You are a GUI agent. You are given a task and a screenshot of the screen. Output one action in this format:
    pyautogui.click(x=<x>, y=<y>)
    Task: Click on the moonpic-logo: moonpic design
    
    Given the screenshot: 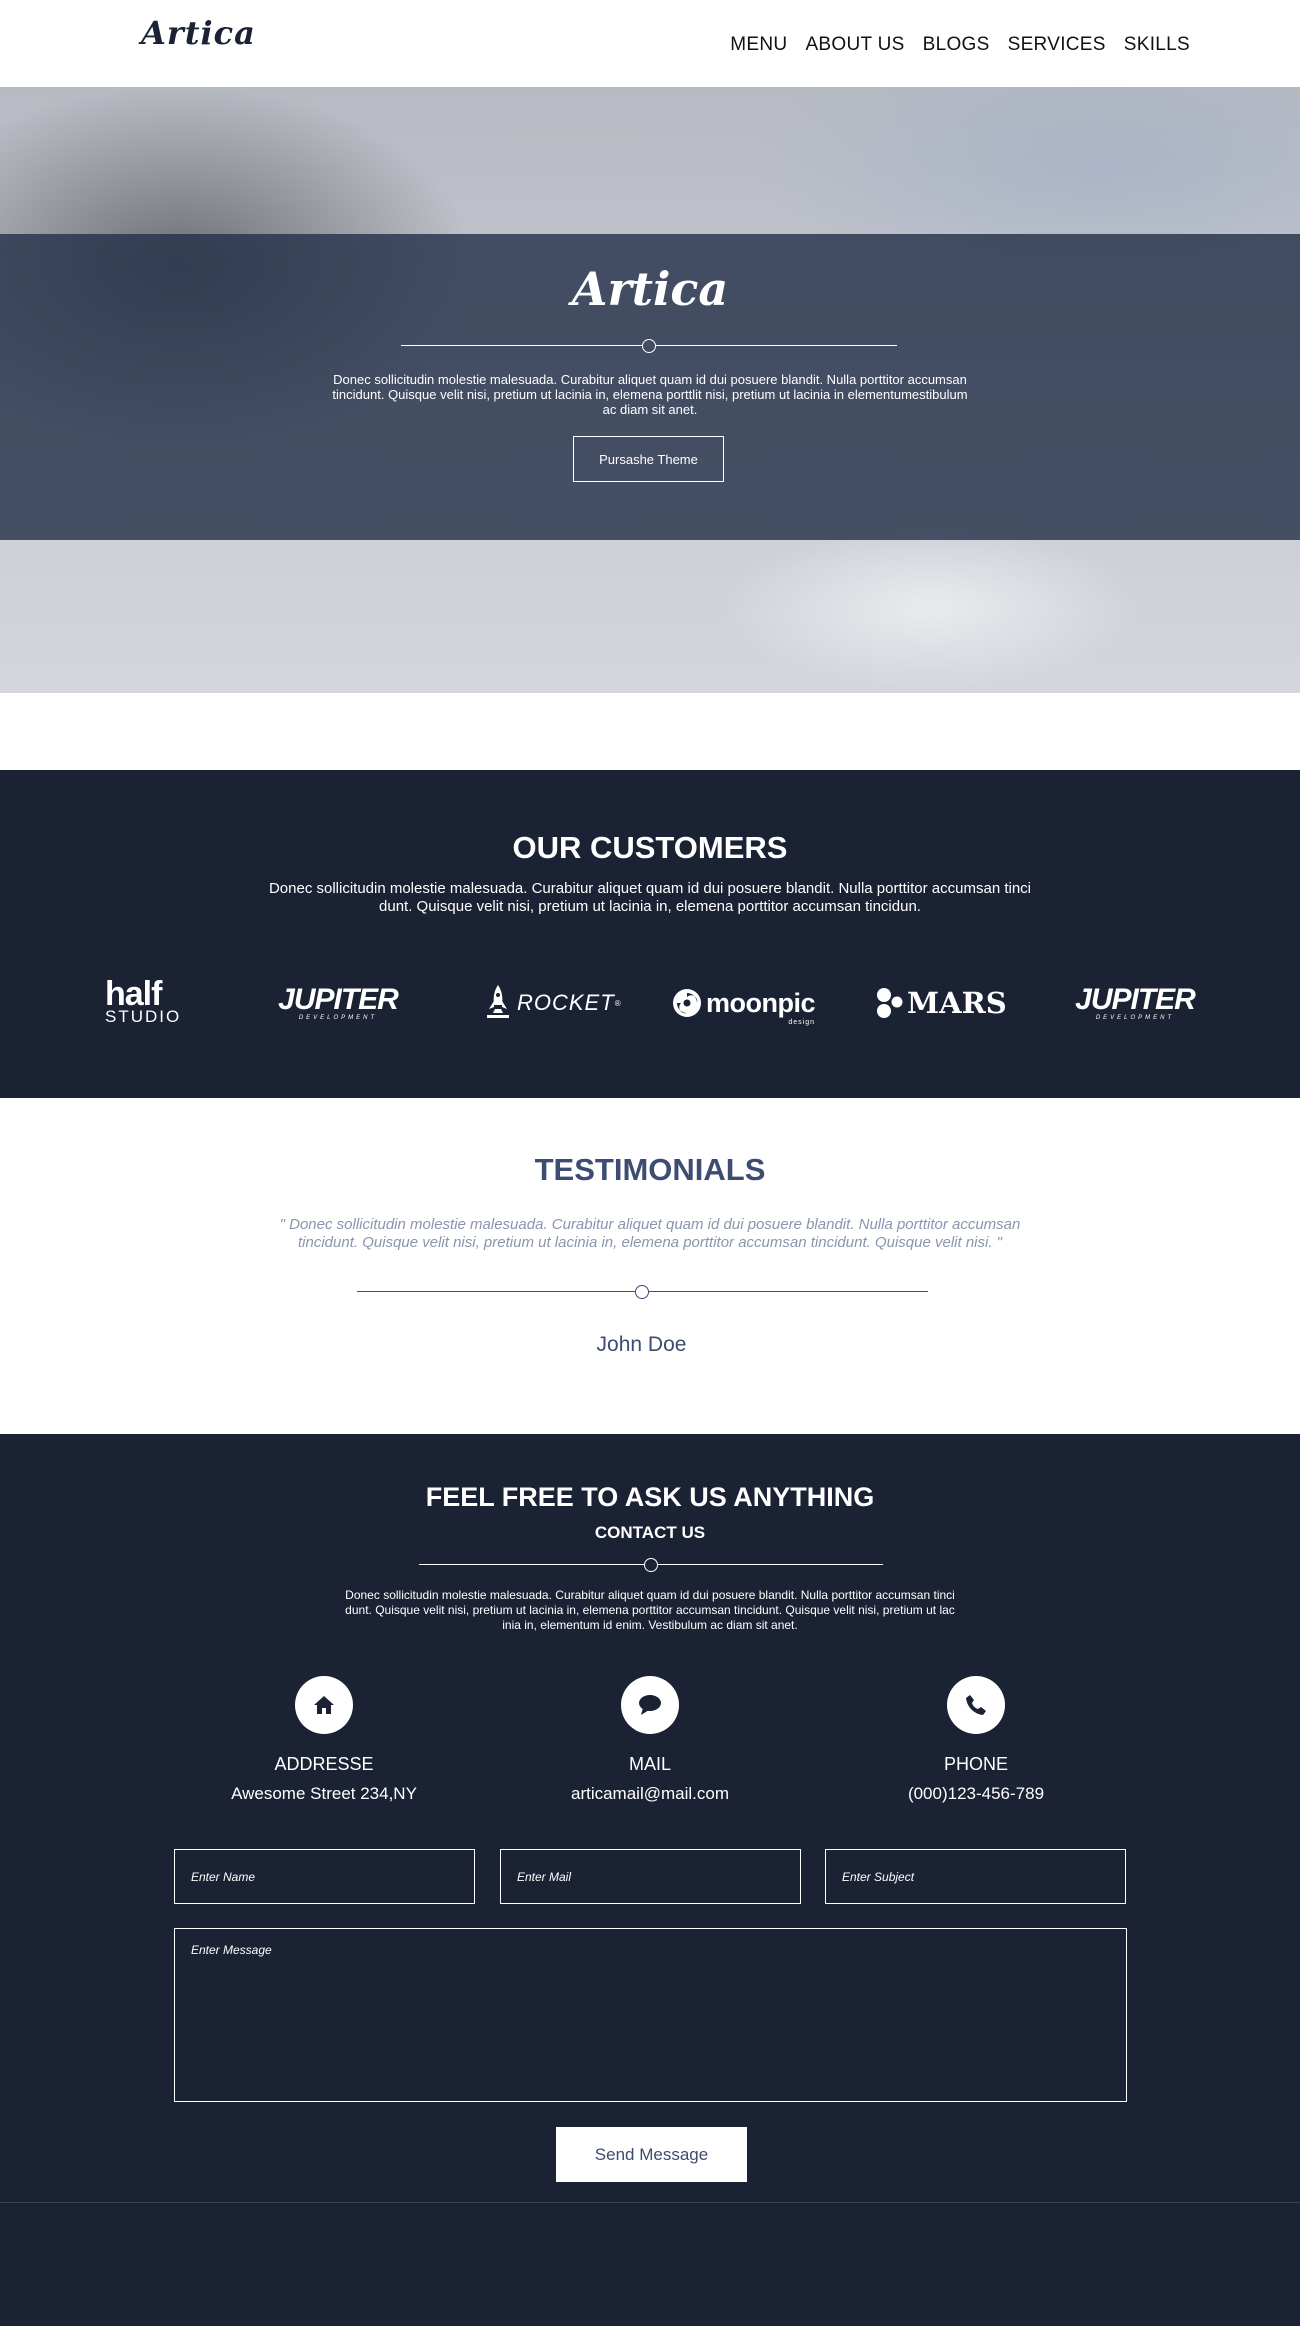 What is the action you would take?
    pyautogui.click(x=744, y=1003)
    